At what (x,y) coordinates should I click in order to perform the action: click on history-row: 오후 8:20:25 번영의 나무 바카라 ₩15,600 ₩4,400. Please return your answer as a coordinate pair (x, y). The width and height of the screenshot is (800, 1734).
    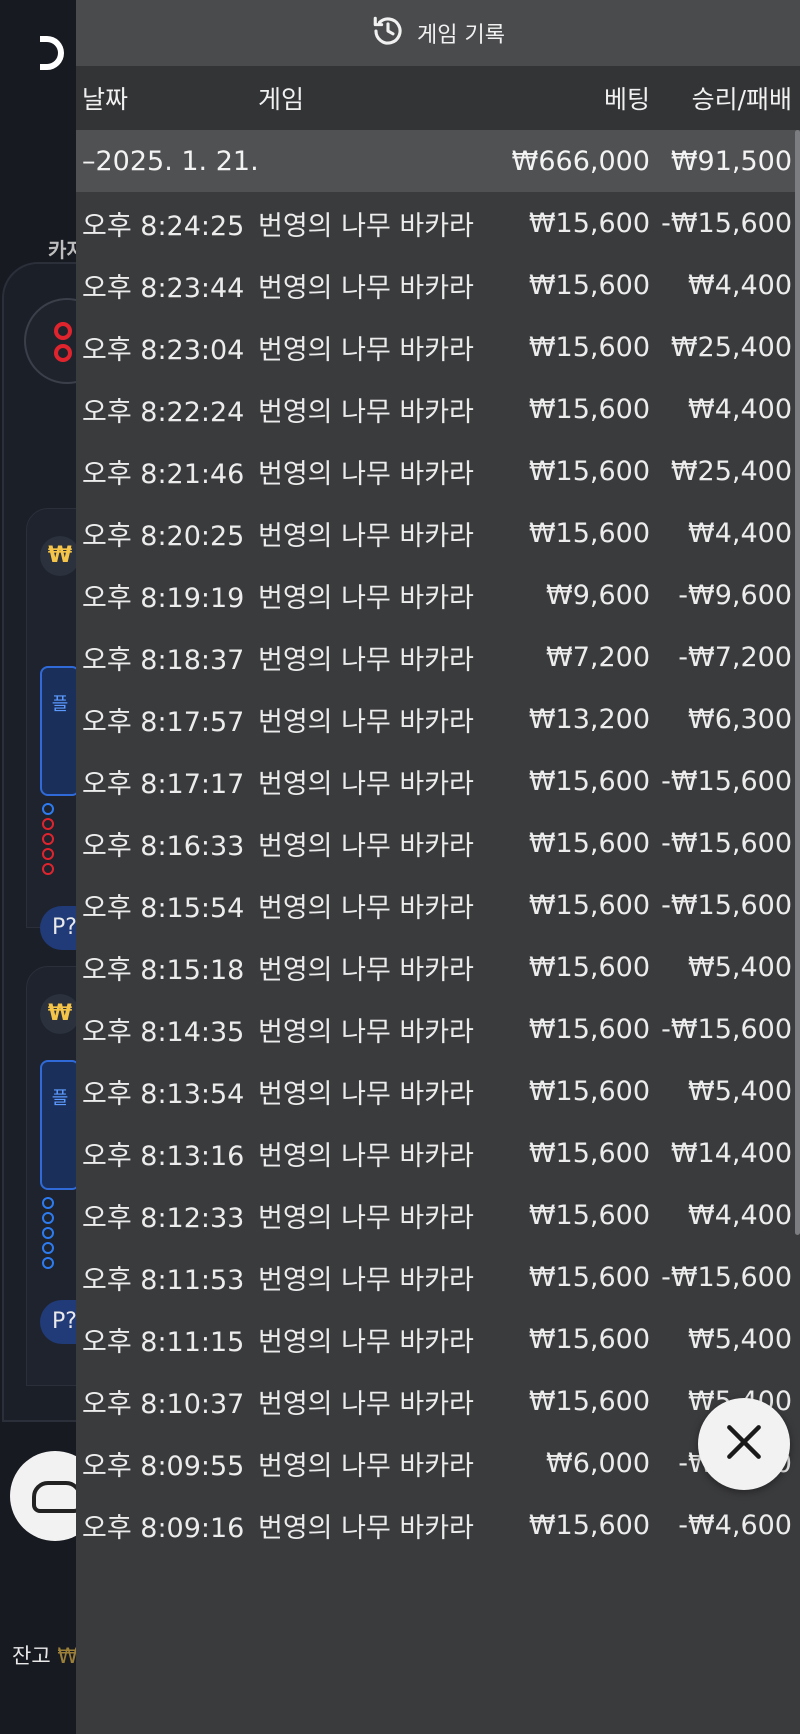
    Looking at the image, I should click on (438, 533).